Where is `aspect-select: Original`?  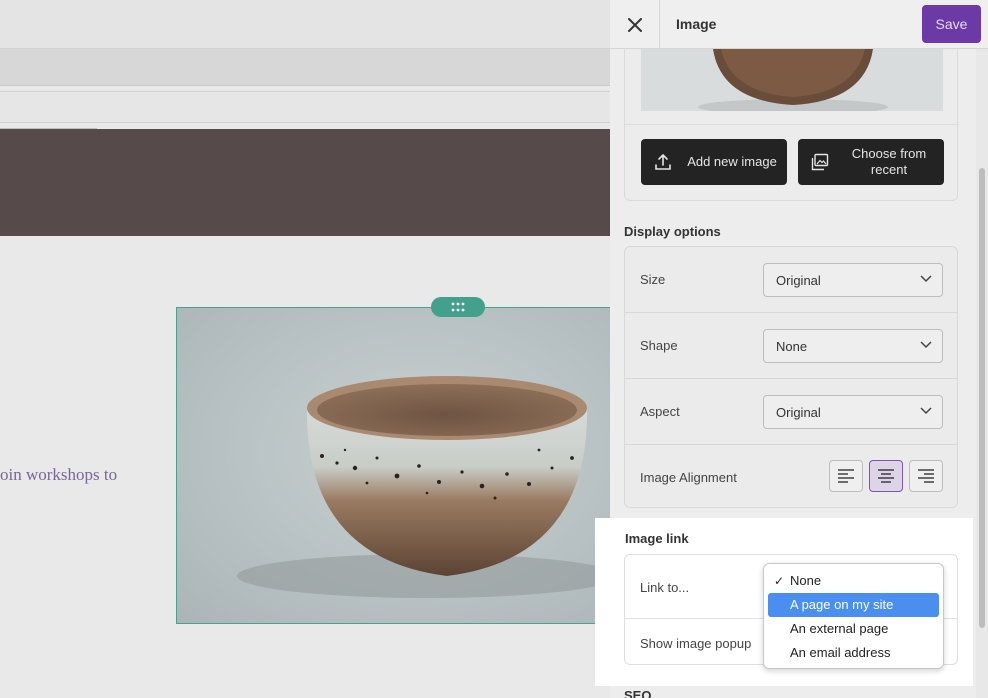 aspect-select: Original is located at coordinates (853, 412).